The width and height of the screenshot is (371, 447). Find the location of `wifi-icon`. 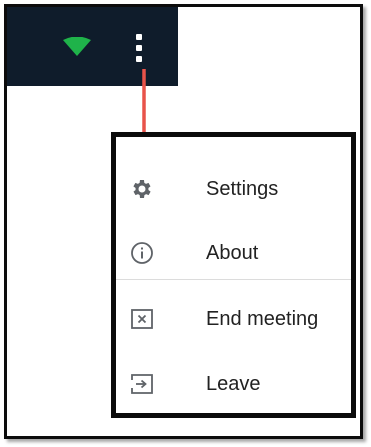

wifi-icon is located at coordinates (77, 46).